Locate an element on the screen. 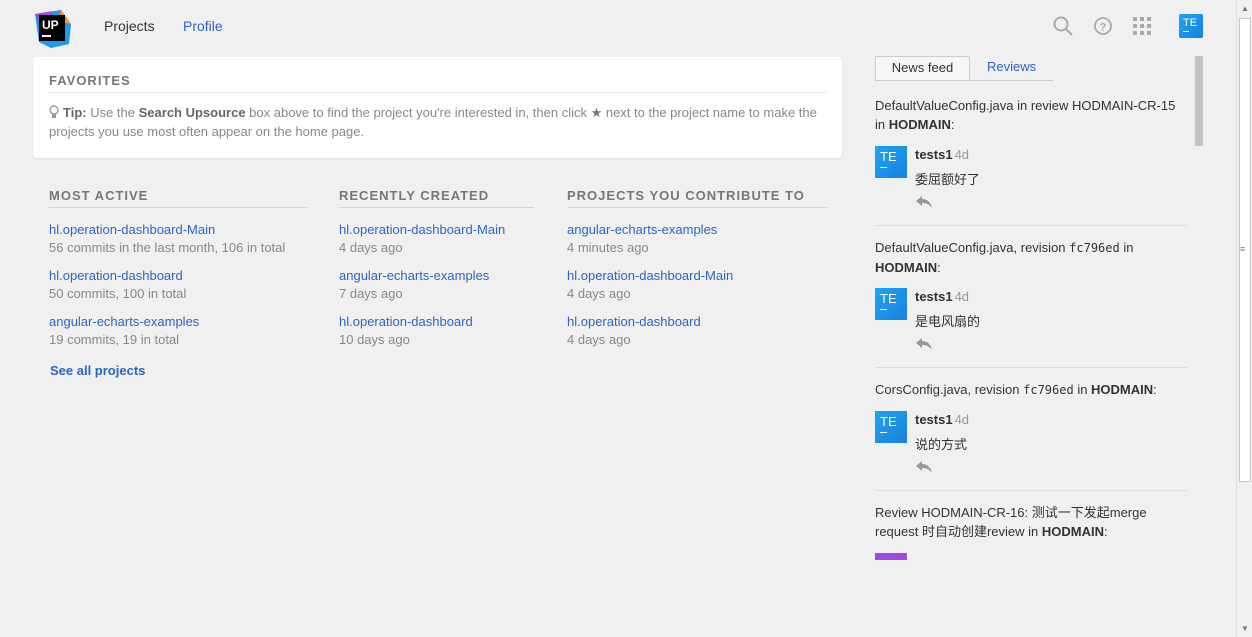  scroll-down-icon: ▼ is located at coordinates (1245, 628).